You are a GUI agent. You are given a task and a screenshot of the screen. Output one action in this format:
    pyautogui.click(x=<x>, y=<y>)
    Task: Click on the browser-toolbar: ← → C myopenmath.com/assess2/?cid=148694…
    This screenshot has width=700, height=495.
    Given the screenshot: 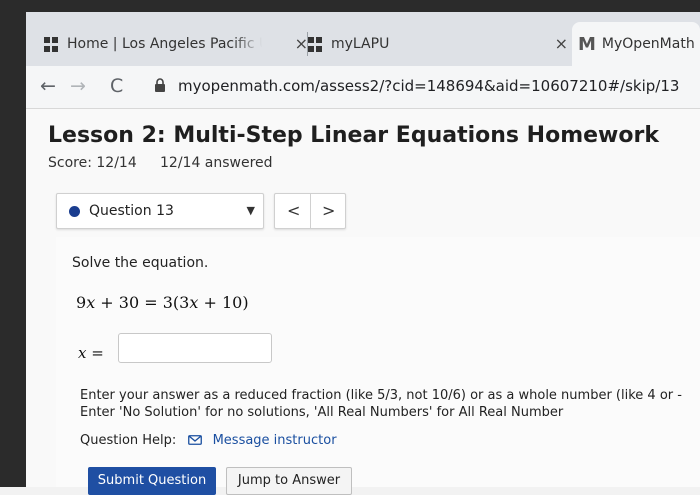 What is the action you would take?
    pyautogui.click(x=363, y=87)
    